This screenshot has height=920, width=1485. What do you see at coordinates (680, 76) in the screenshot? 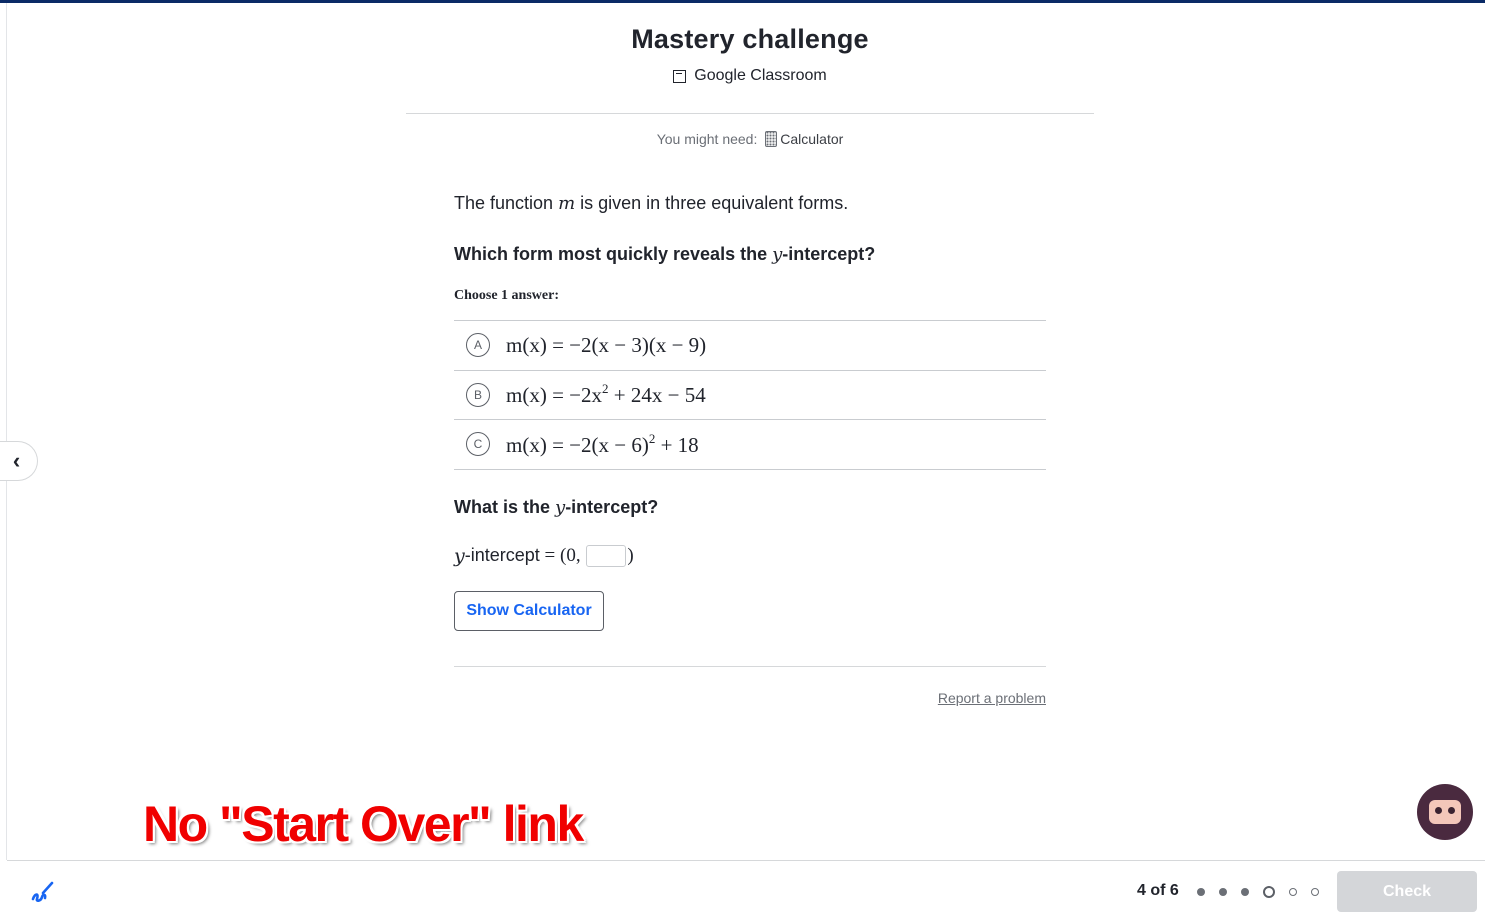
I see `google-classroom-icon` at bounding box center [680, 76].